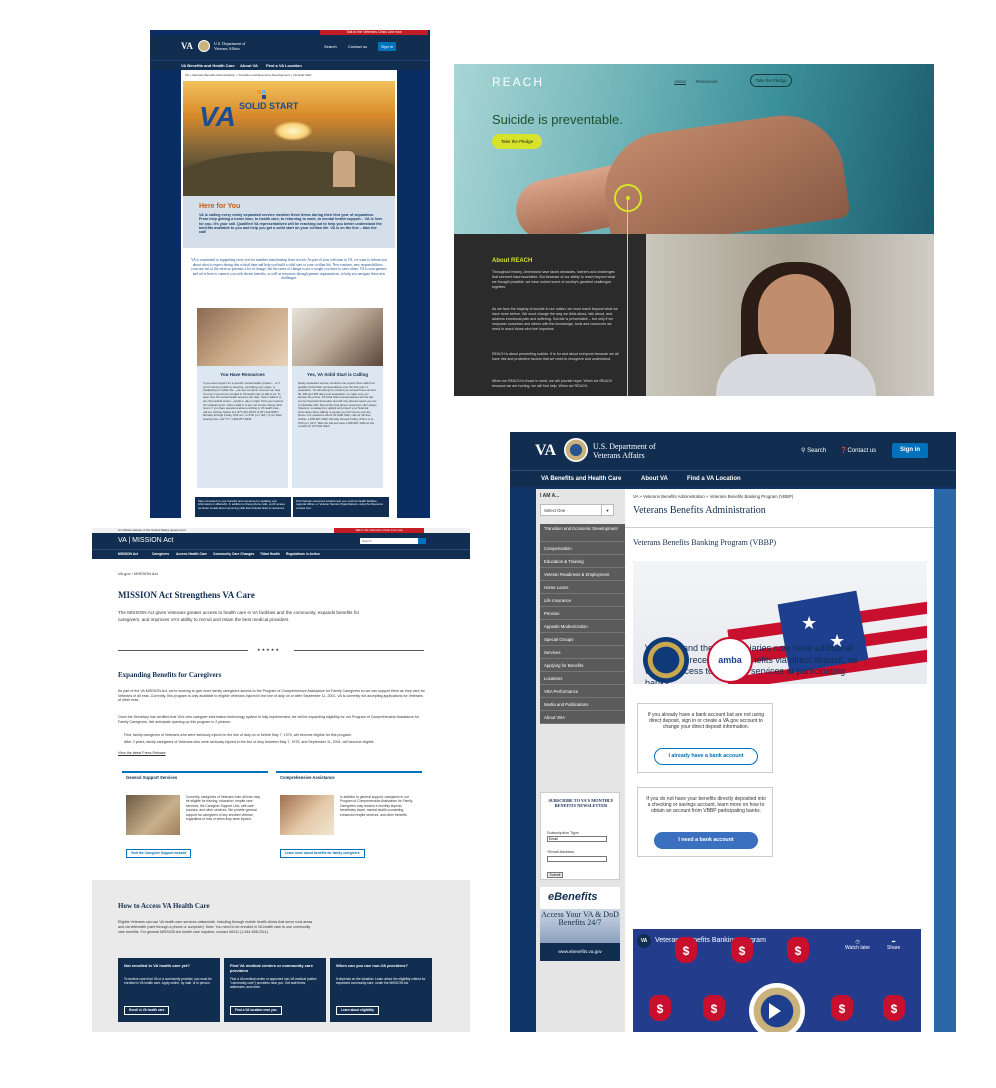 The height and width of the screenshot is (1088, 996). I want to click on contact-link: ❓Contact us, so click(858, 450).